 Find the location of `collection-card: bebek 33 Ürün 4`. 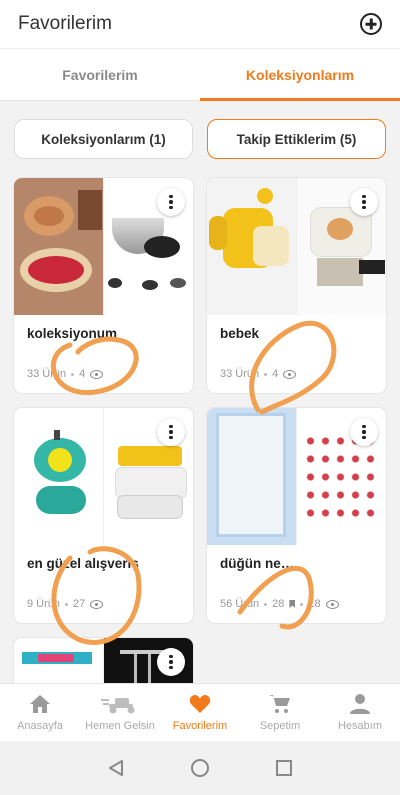

collection-card: bebek 33 Ürün 4 is located at coordinates (296, 285).